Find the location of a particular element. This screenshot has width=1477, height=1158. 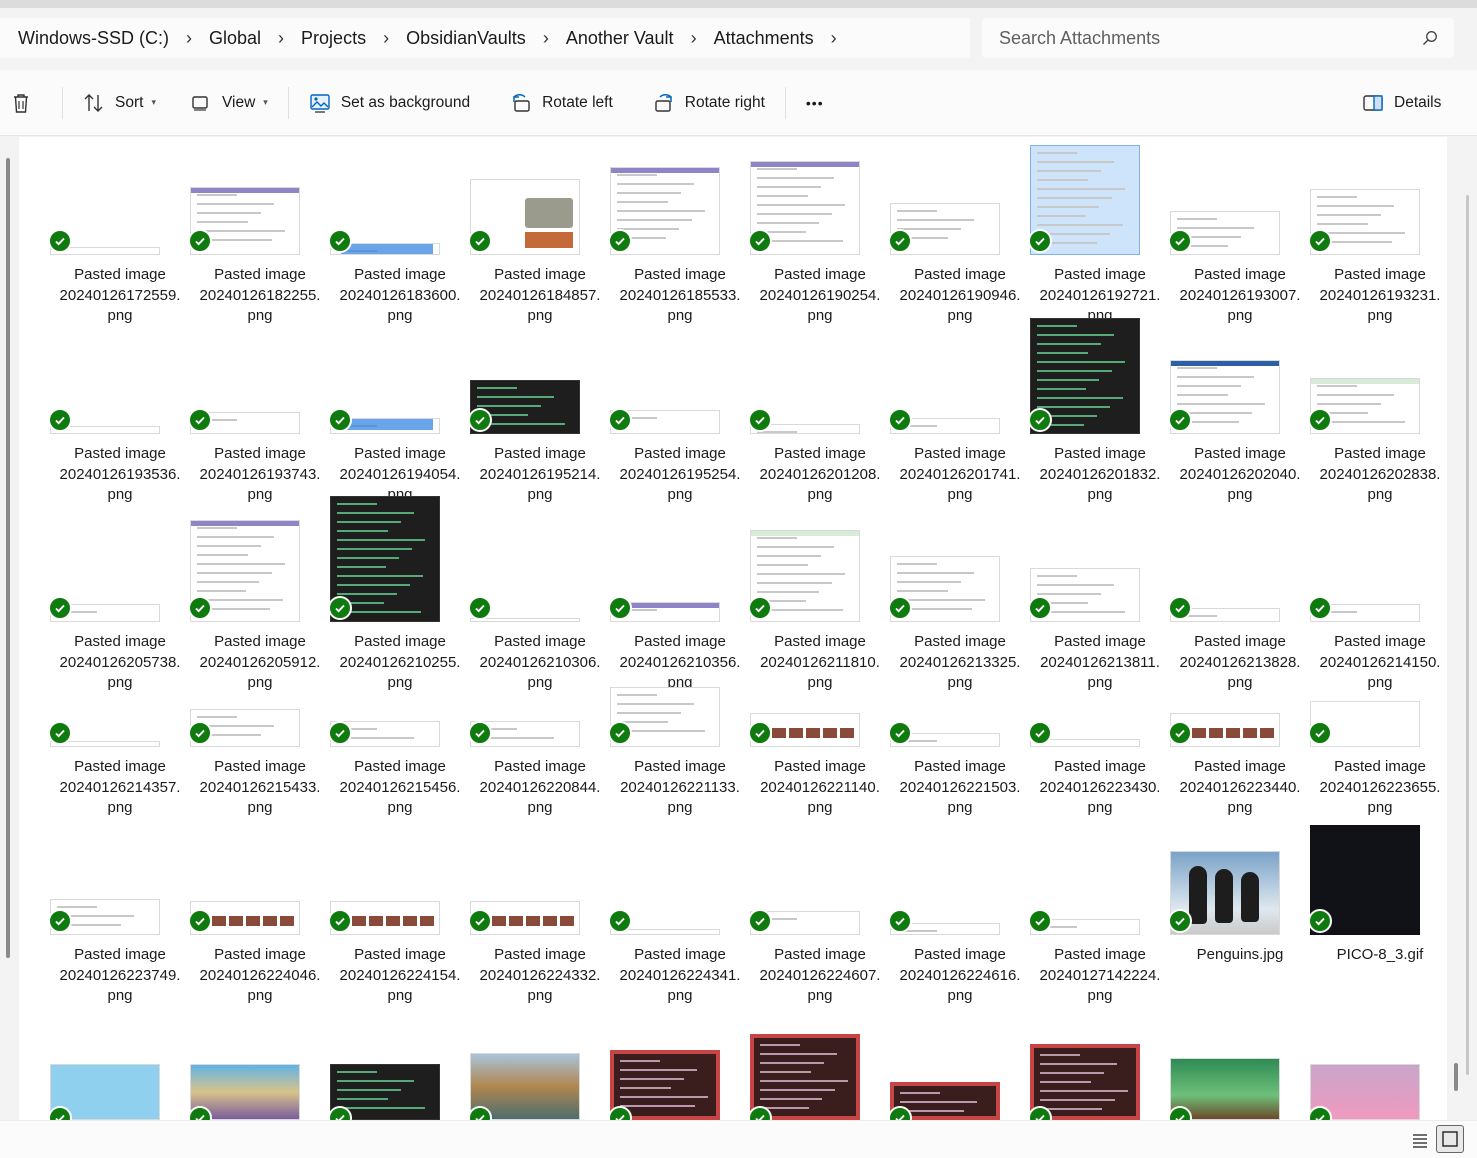

breadcrumb-attachments: Attachments is located at coordinates (764, 38).